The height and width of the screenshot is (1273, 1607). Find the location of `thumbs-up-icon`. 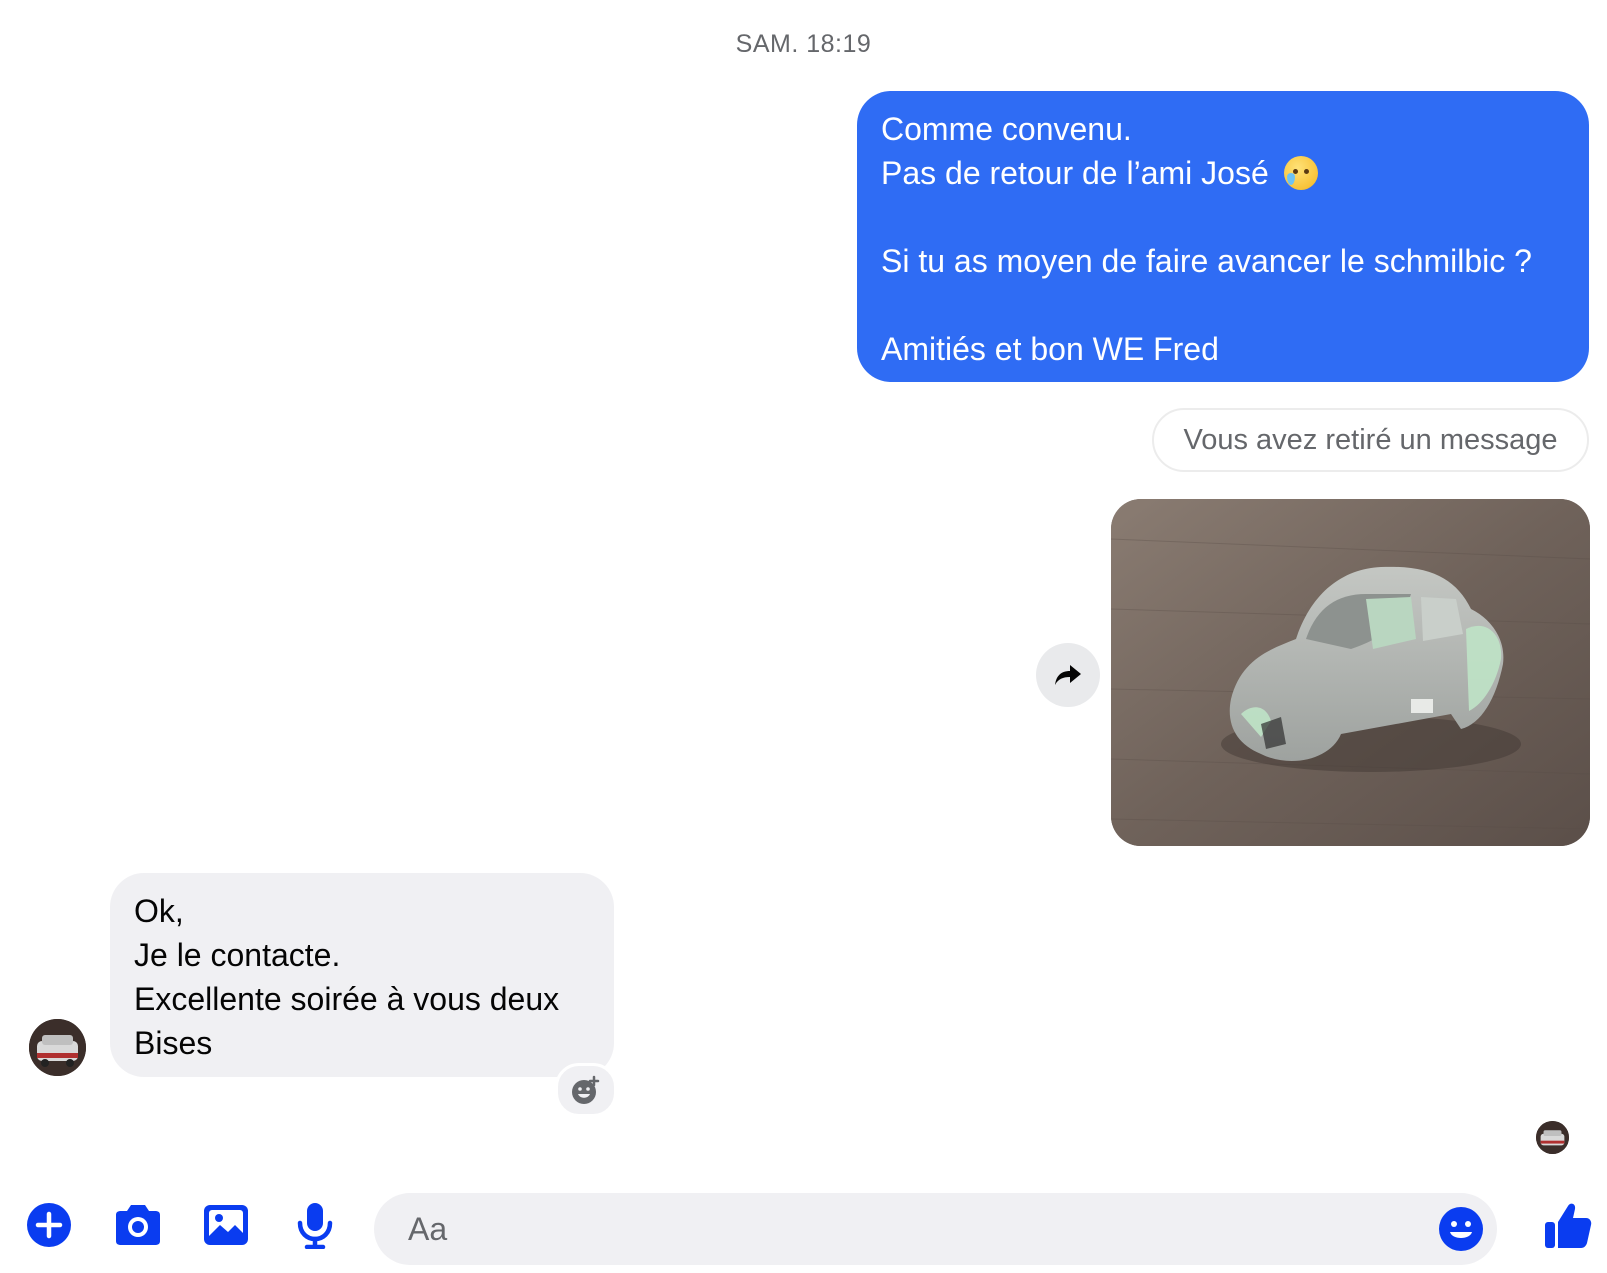

thumbs-up-icon is located at coordinates (1568, 1225).